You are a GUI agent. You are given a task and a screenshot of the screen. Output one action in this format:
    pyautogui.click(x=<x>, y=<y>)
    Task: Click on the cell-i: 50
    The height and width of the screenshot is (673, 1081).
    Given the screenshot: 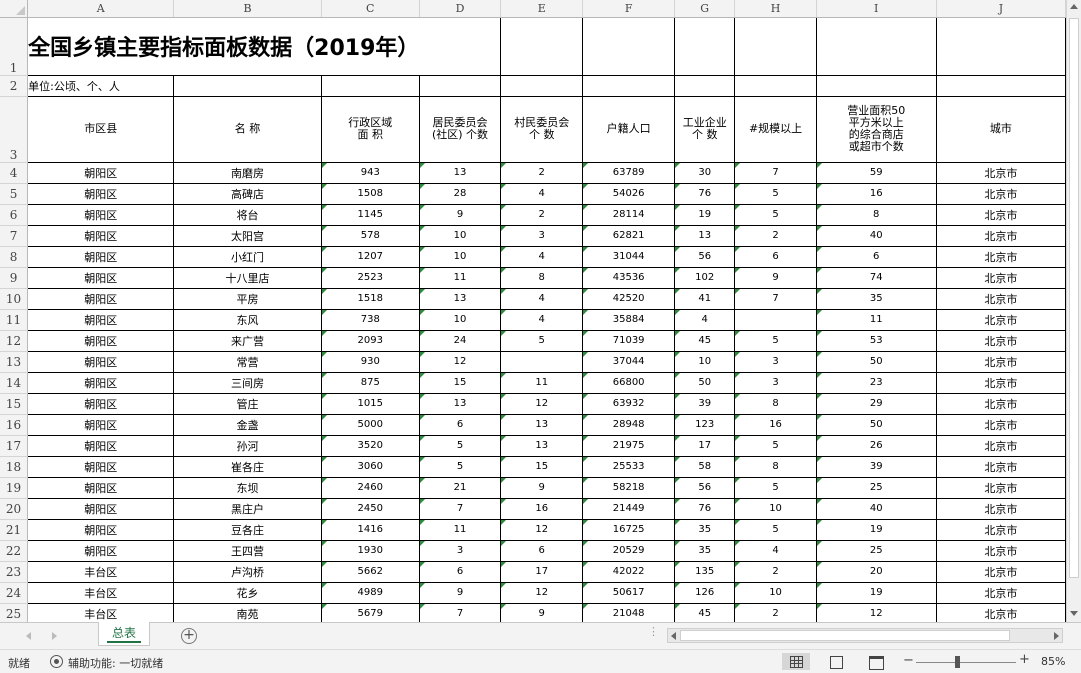 What is the action you would take?
    pyautogui.click(x=876, y=361)
    